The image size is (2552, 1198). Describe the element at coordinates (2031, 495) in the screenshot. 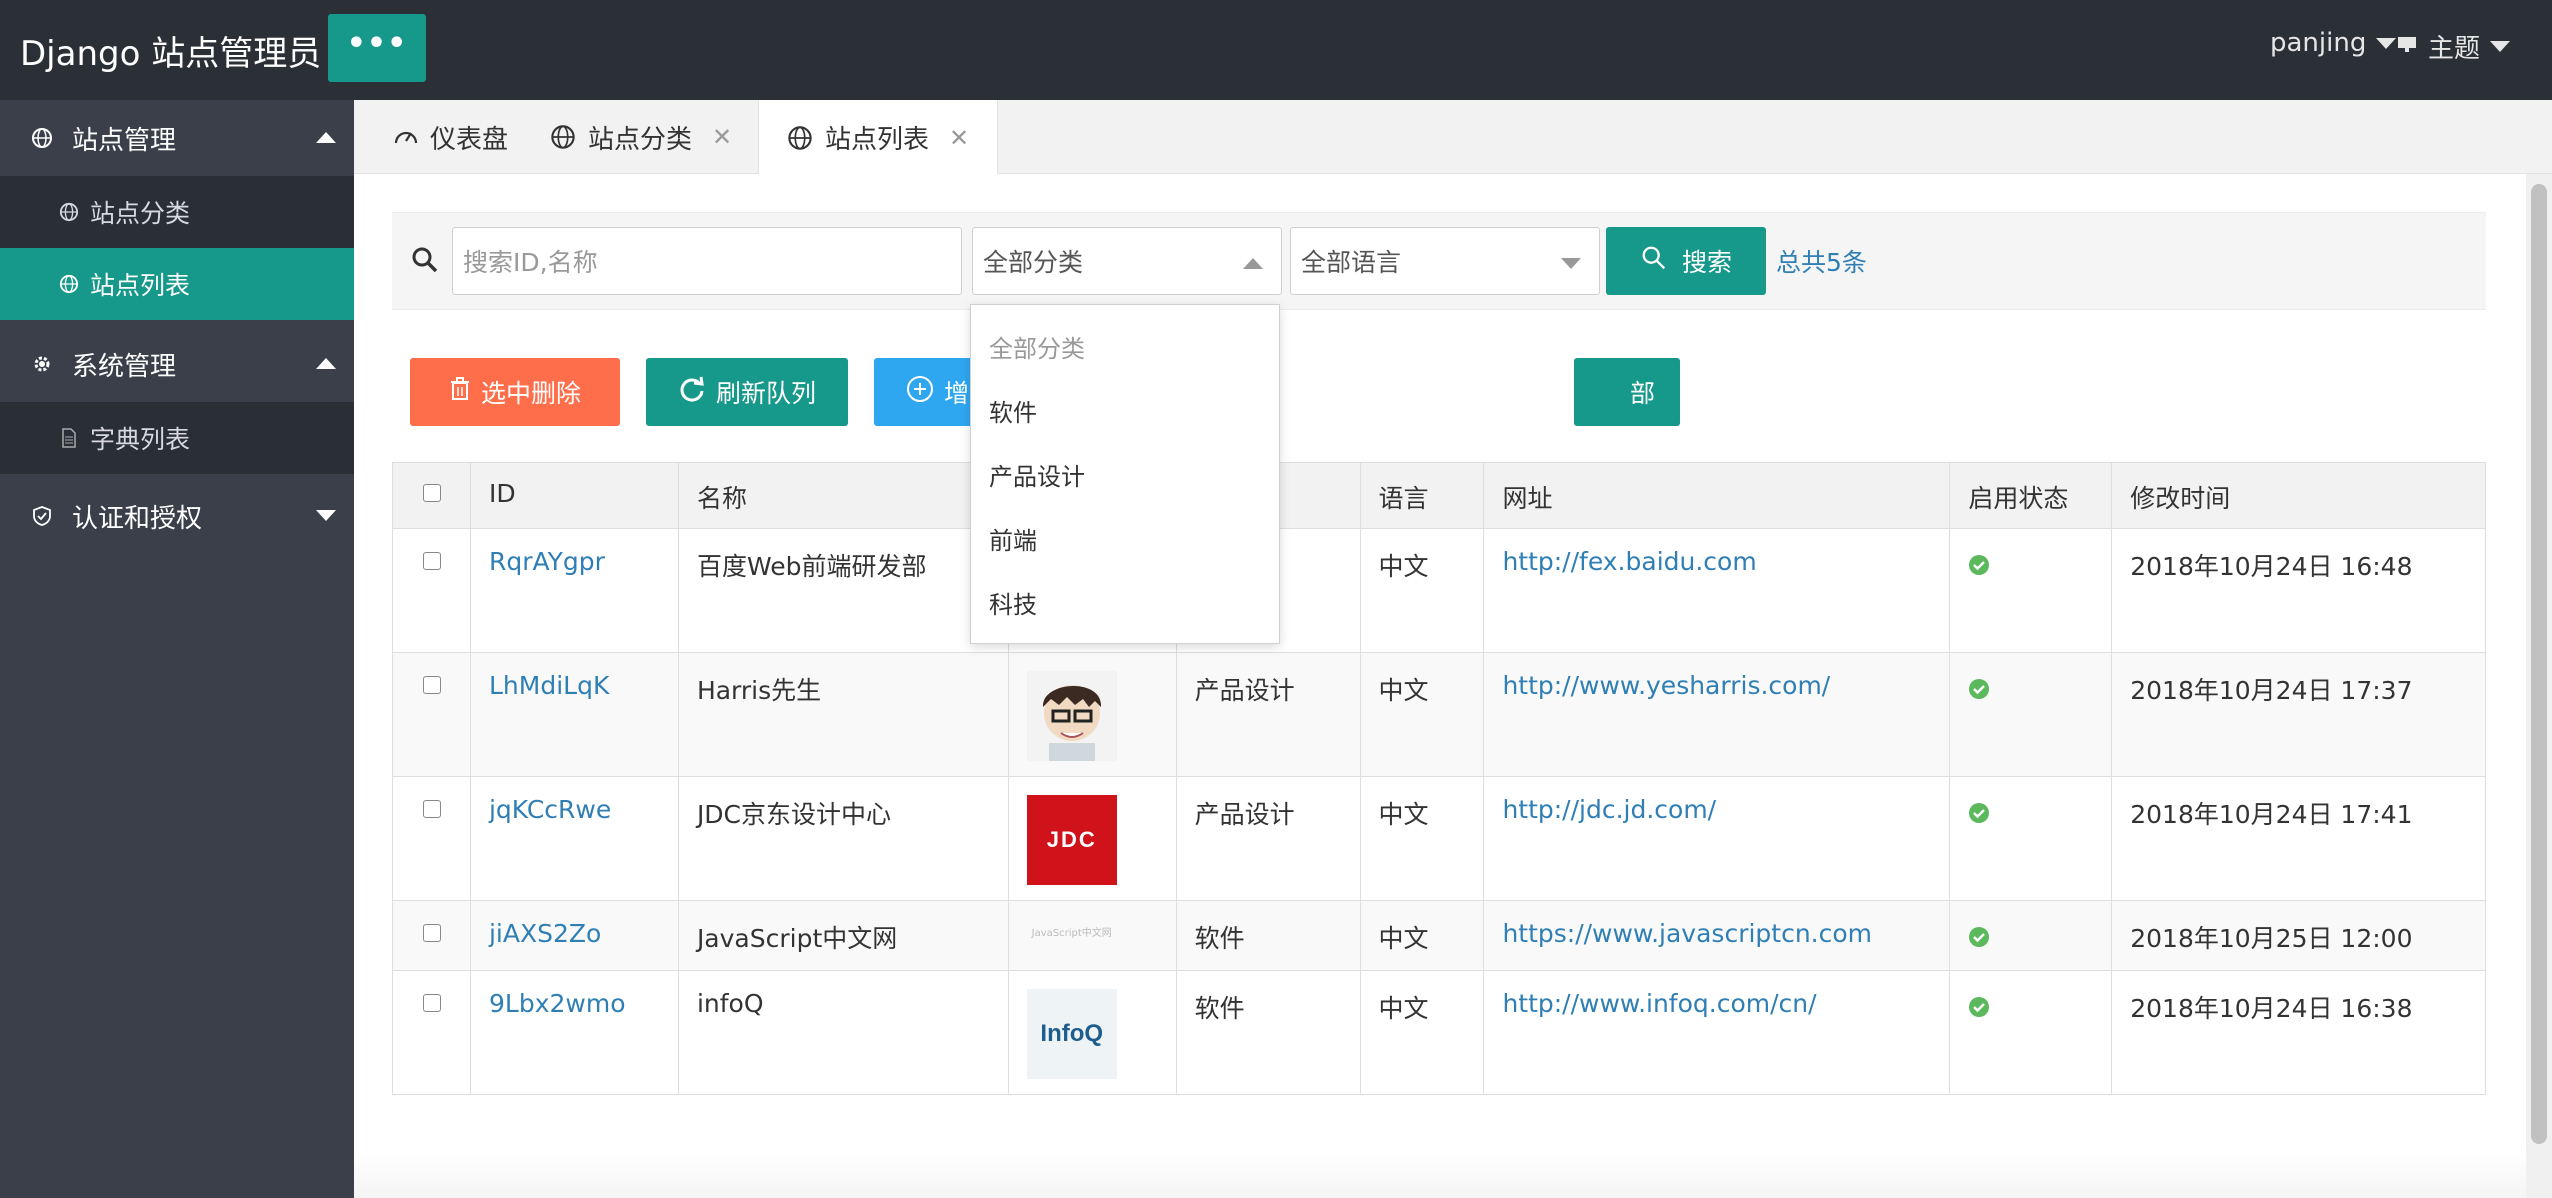

I see `header-enabled: 启用状态` at that location.